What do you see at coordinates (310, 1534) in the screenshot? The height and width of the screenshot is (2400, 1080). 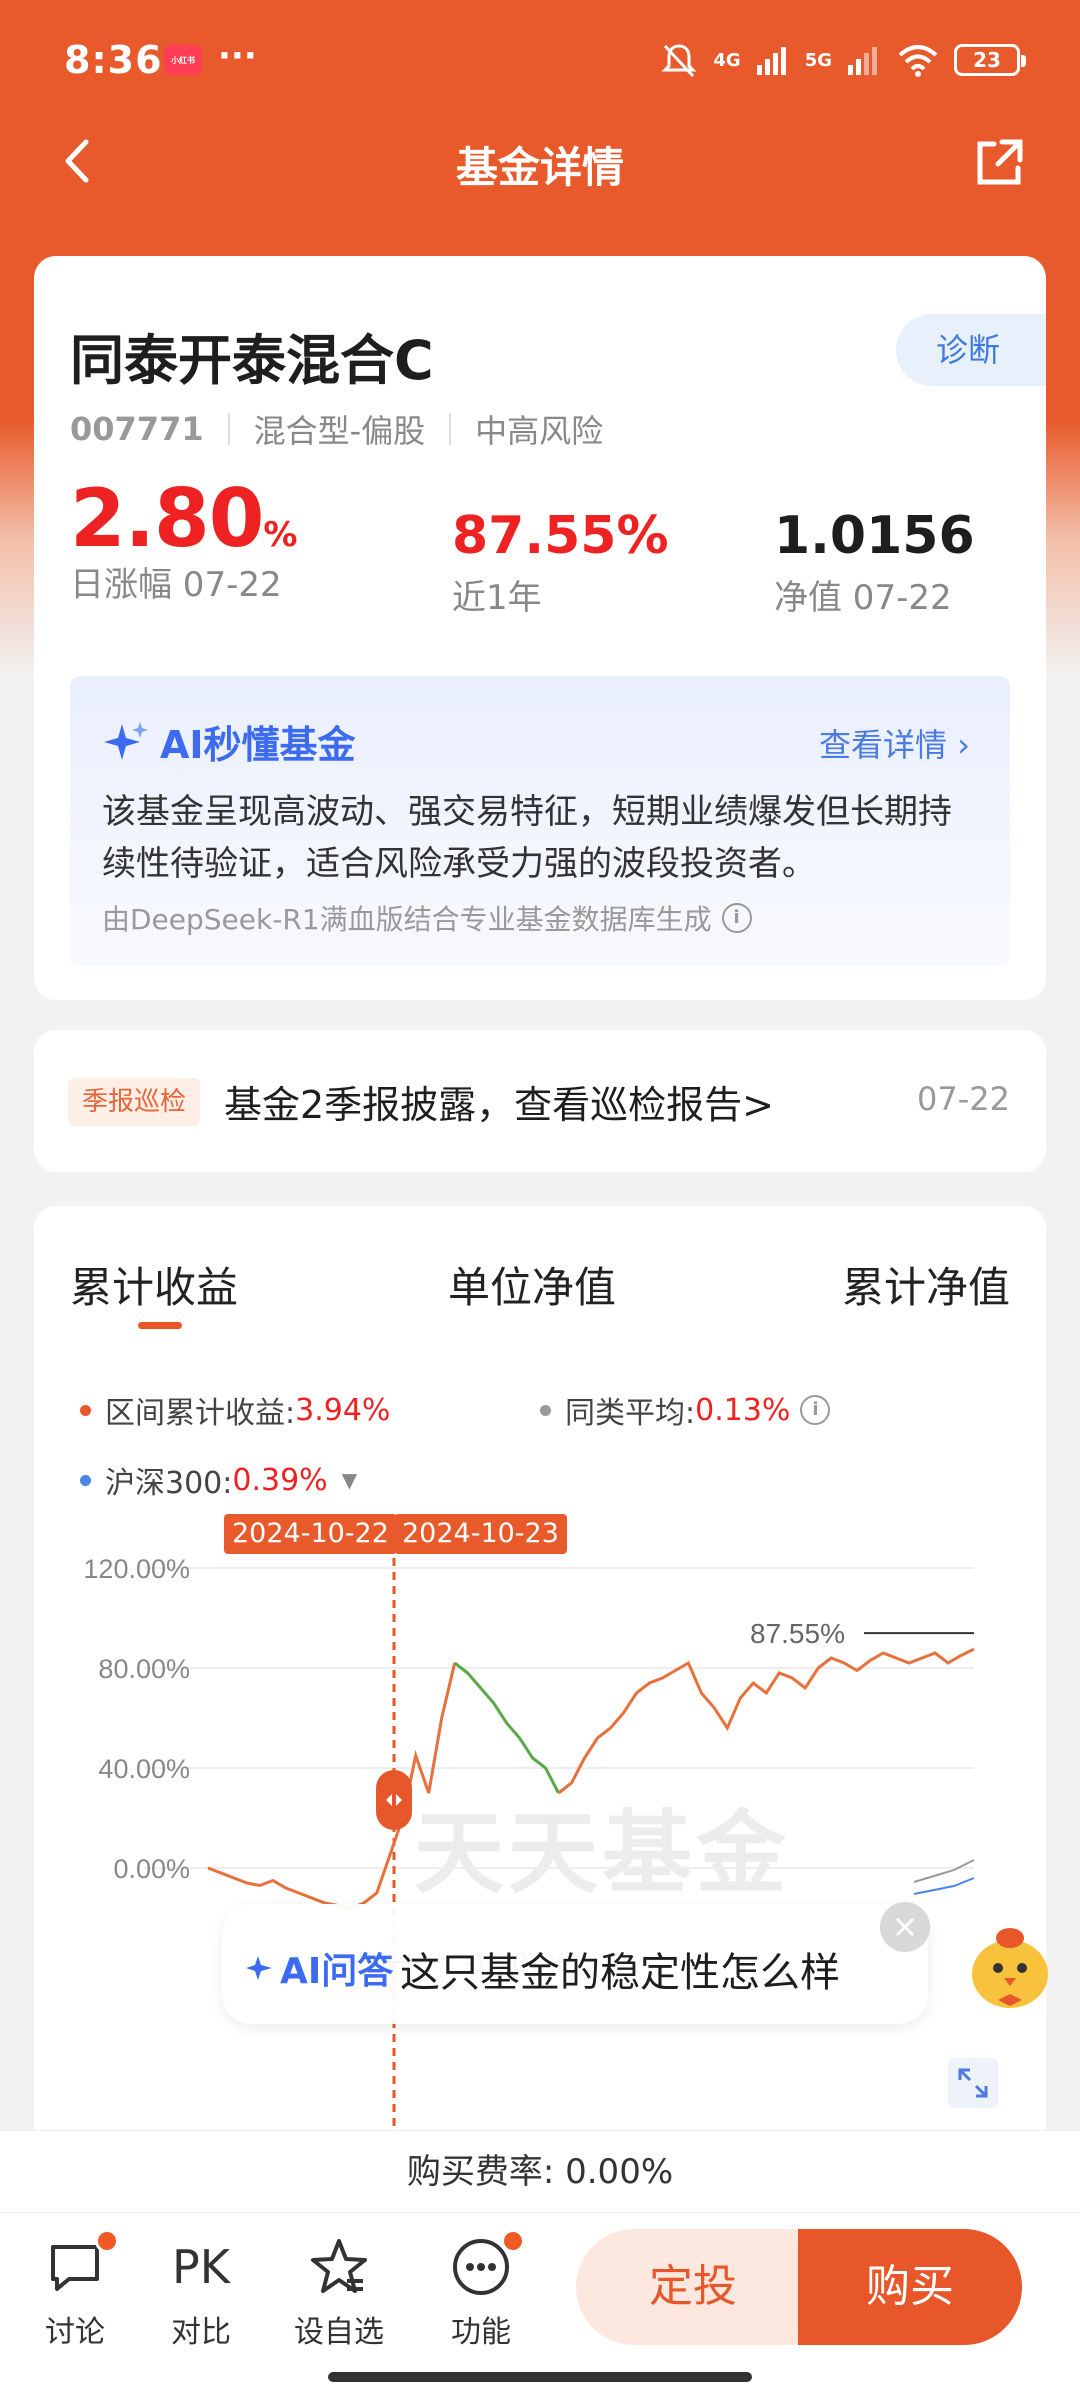 I see `date-tag-start: 2024-10-22` at bounding box center [310, 1534].